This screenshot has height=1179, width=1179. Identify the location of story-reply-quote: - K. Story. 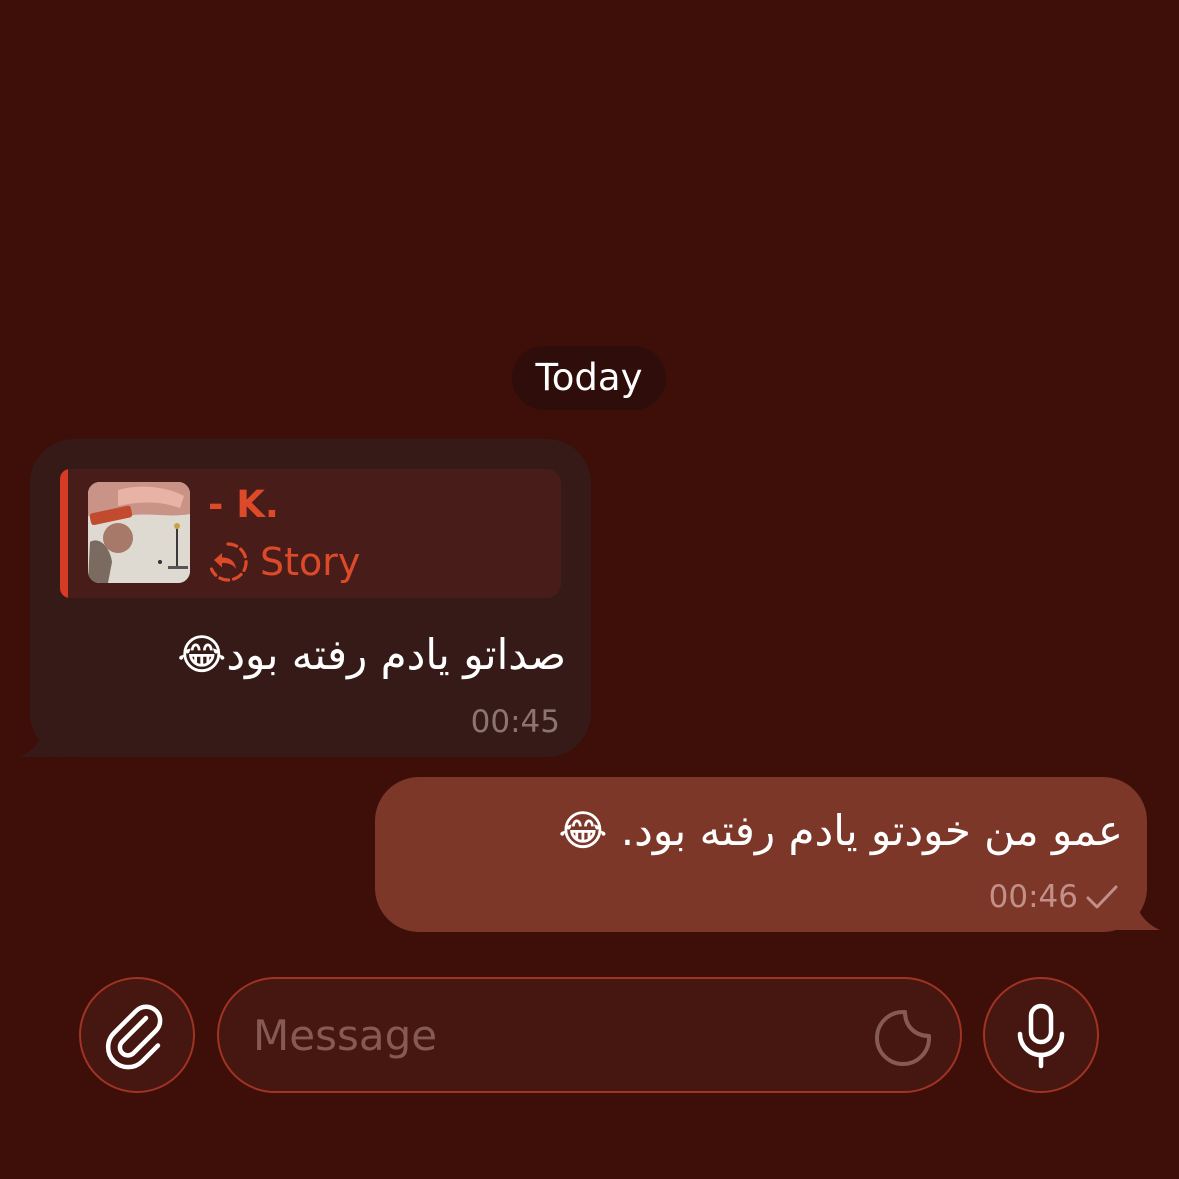
(310, 533).